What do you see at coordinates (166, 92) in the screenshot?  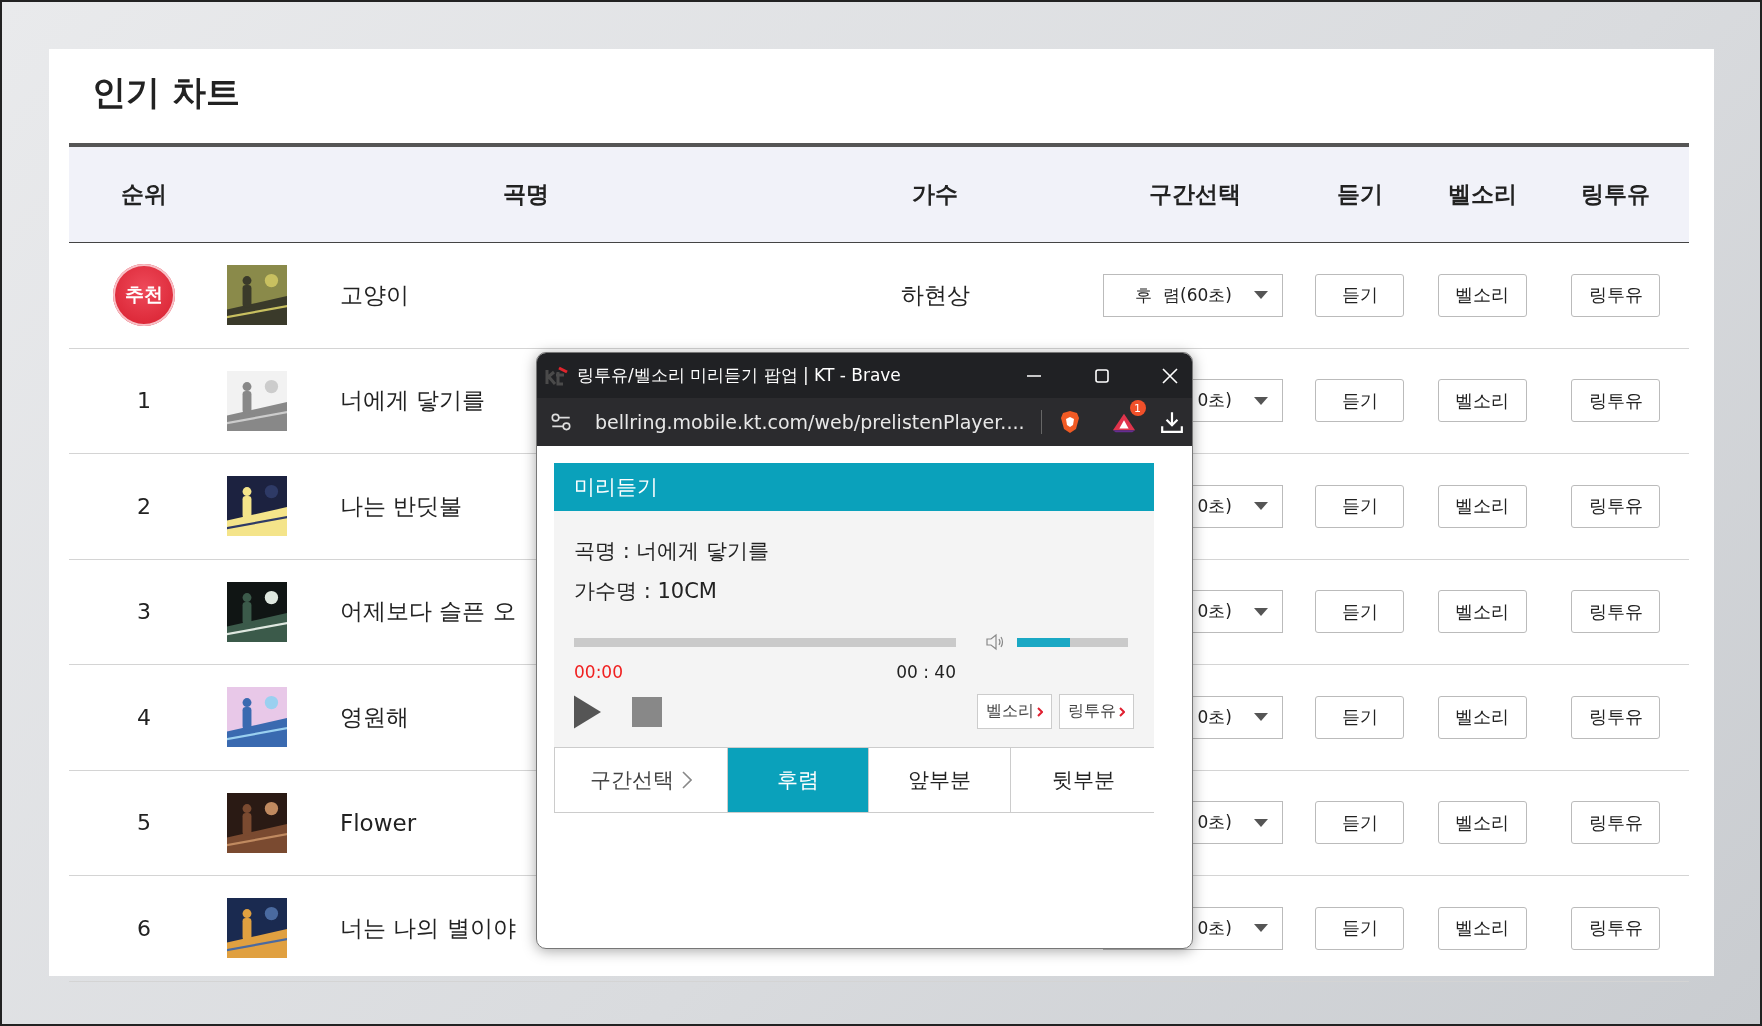 I see `page-title: 인기 차트` at bounding box center [166, 92].